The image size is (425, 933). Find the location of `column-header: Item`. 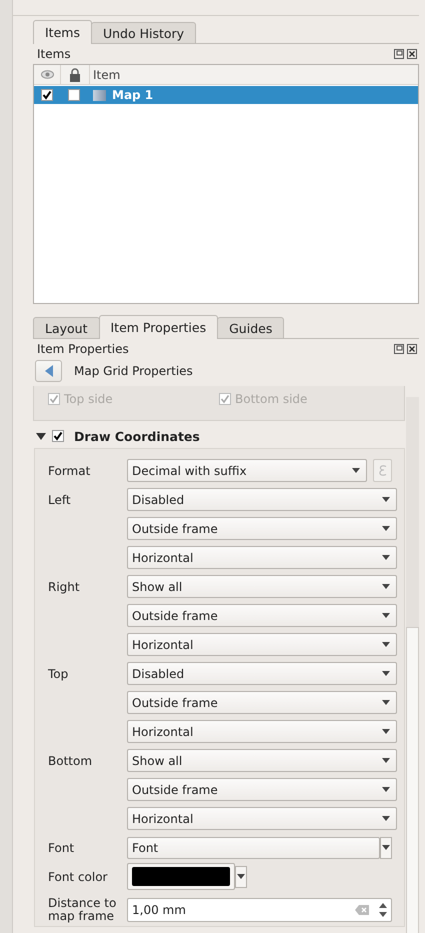

column-header: Item is located at coordinates (106, 75).